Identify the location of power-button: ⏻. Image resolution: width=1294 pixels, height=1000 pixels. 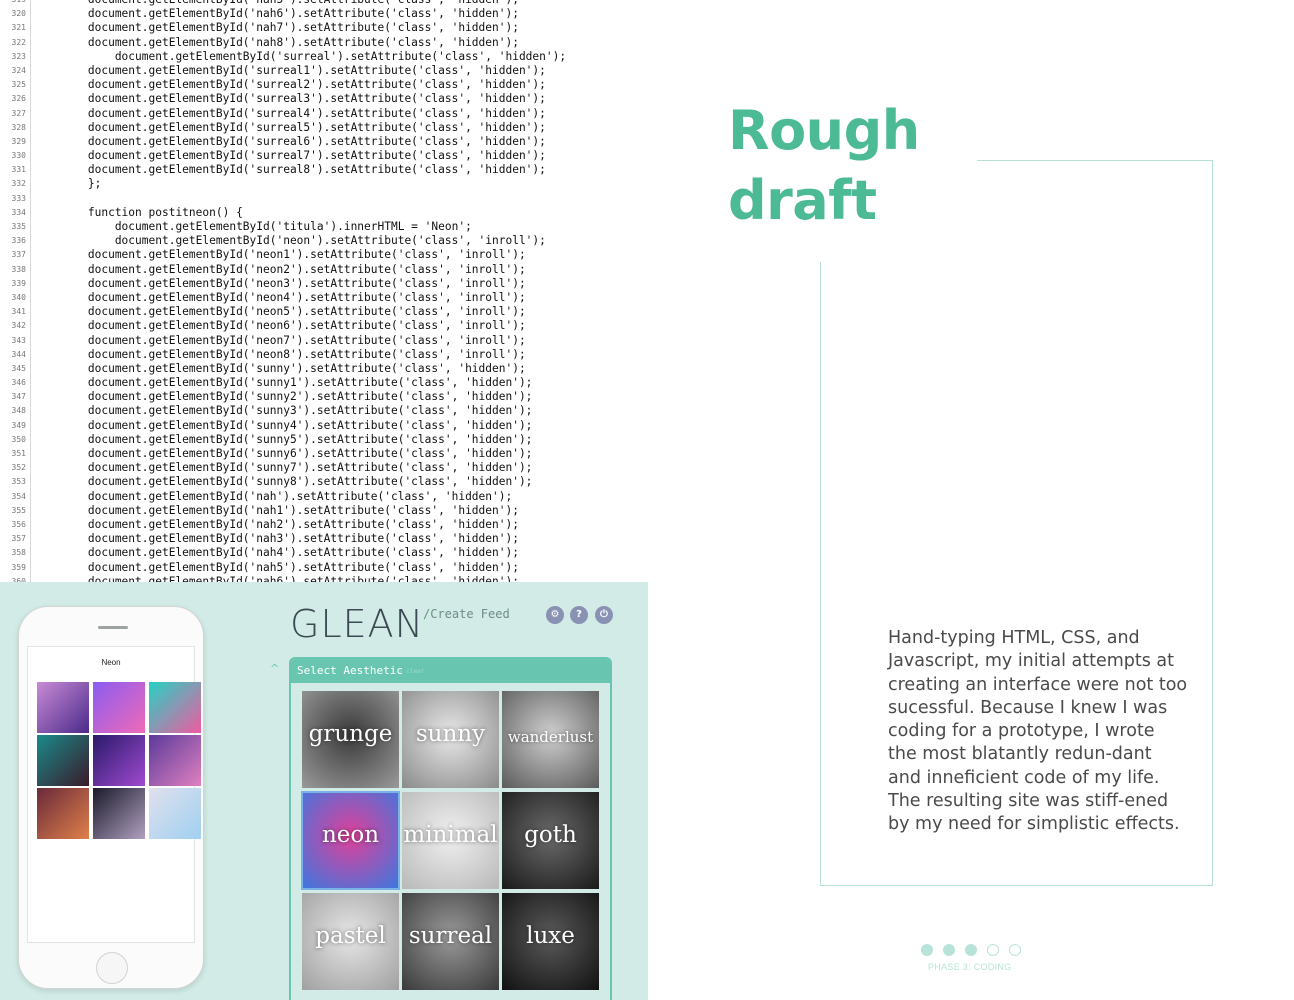
(604, 615).